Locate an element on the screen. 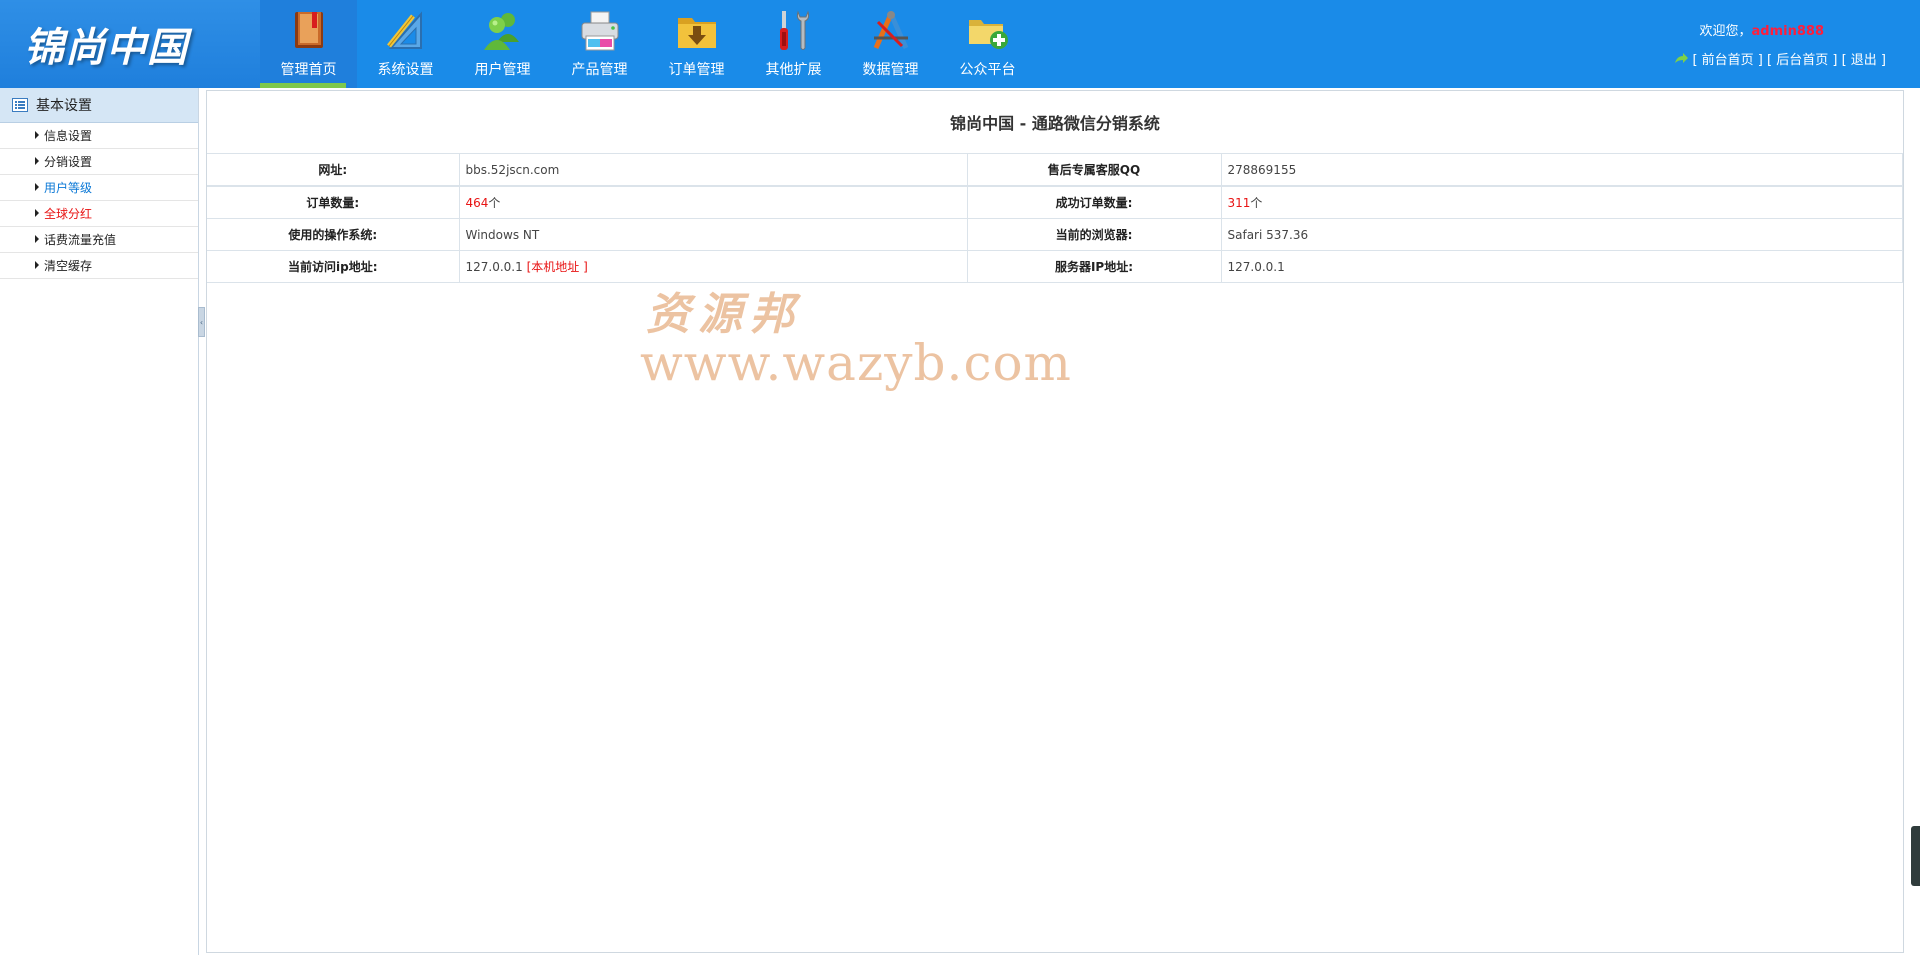  table-row: 网址: bbs.52jscn.com 售后专属客服QQ 278869155 is located at coordinates (1055, 170).